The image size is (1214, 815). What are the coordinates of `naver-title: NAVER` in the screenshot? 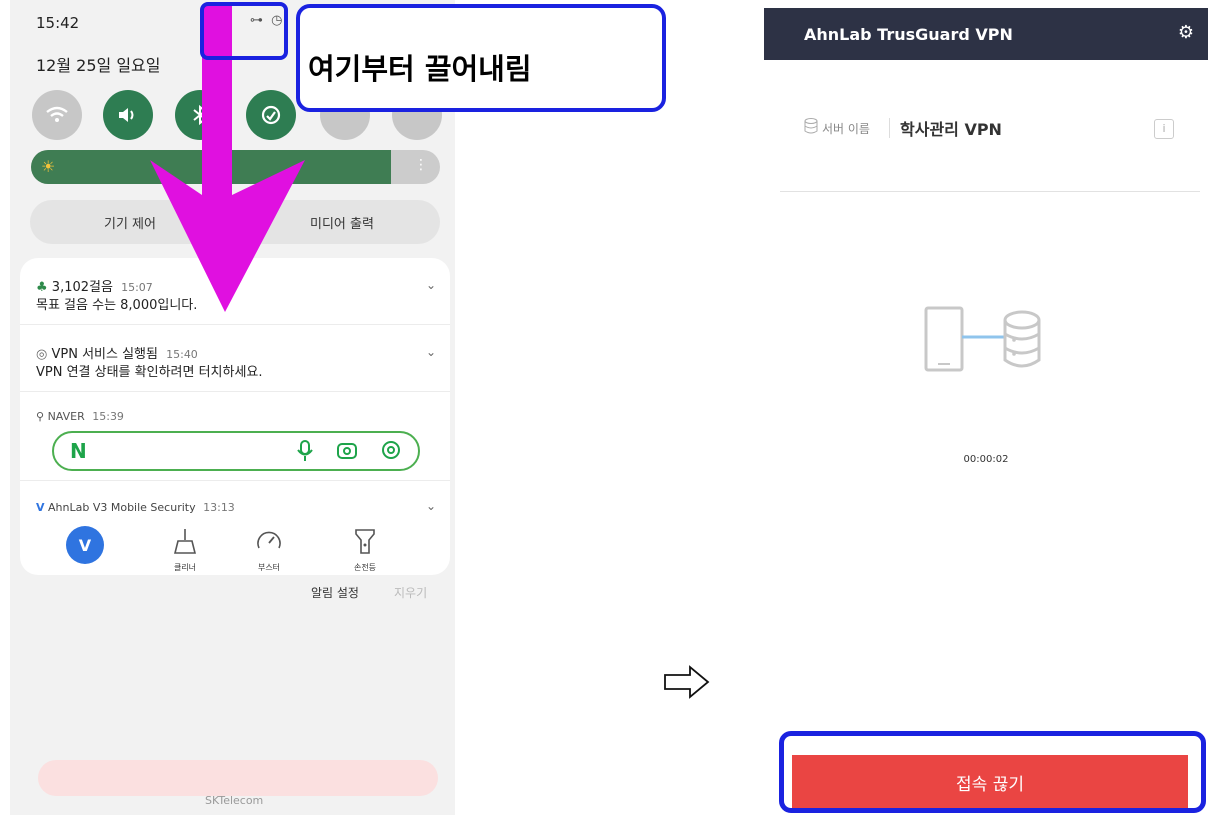 It's located at (66, 416).